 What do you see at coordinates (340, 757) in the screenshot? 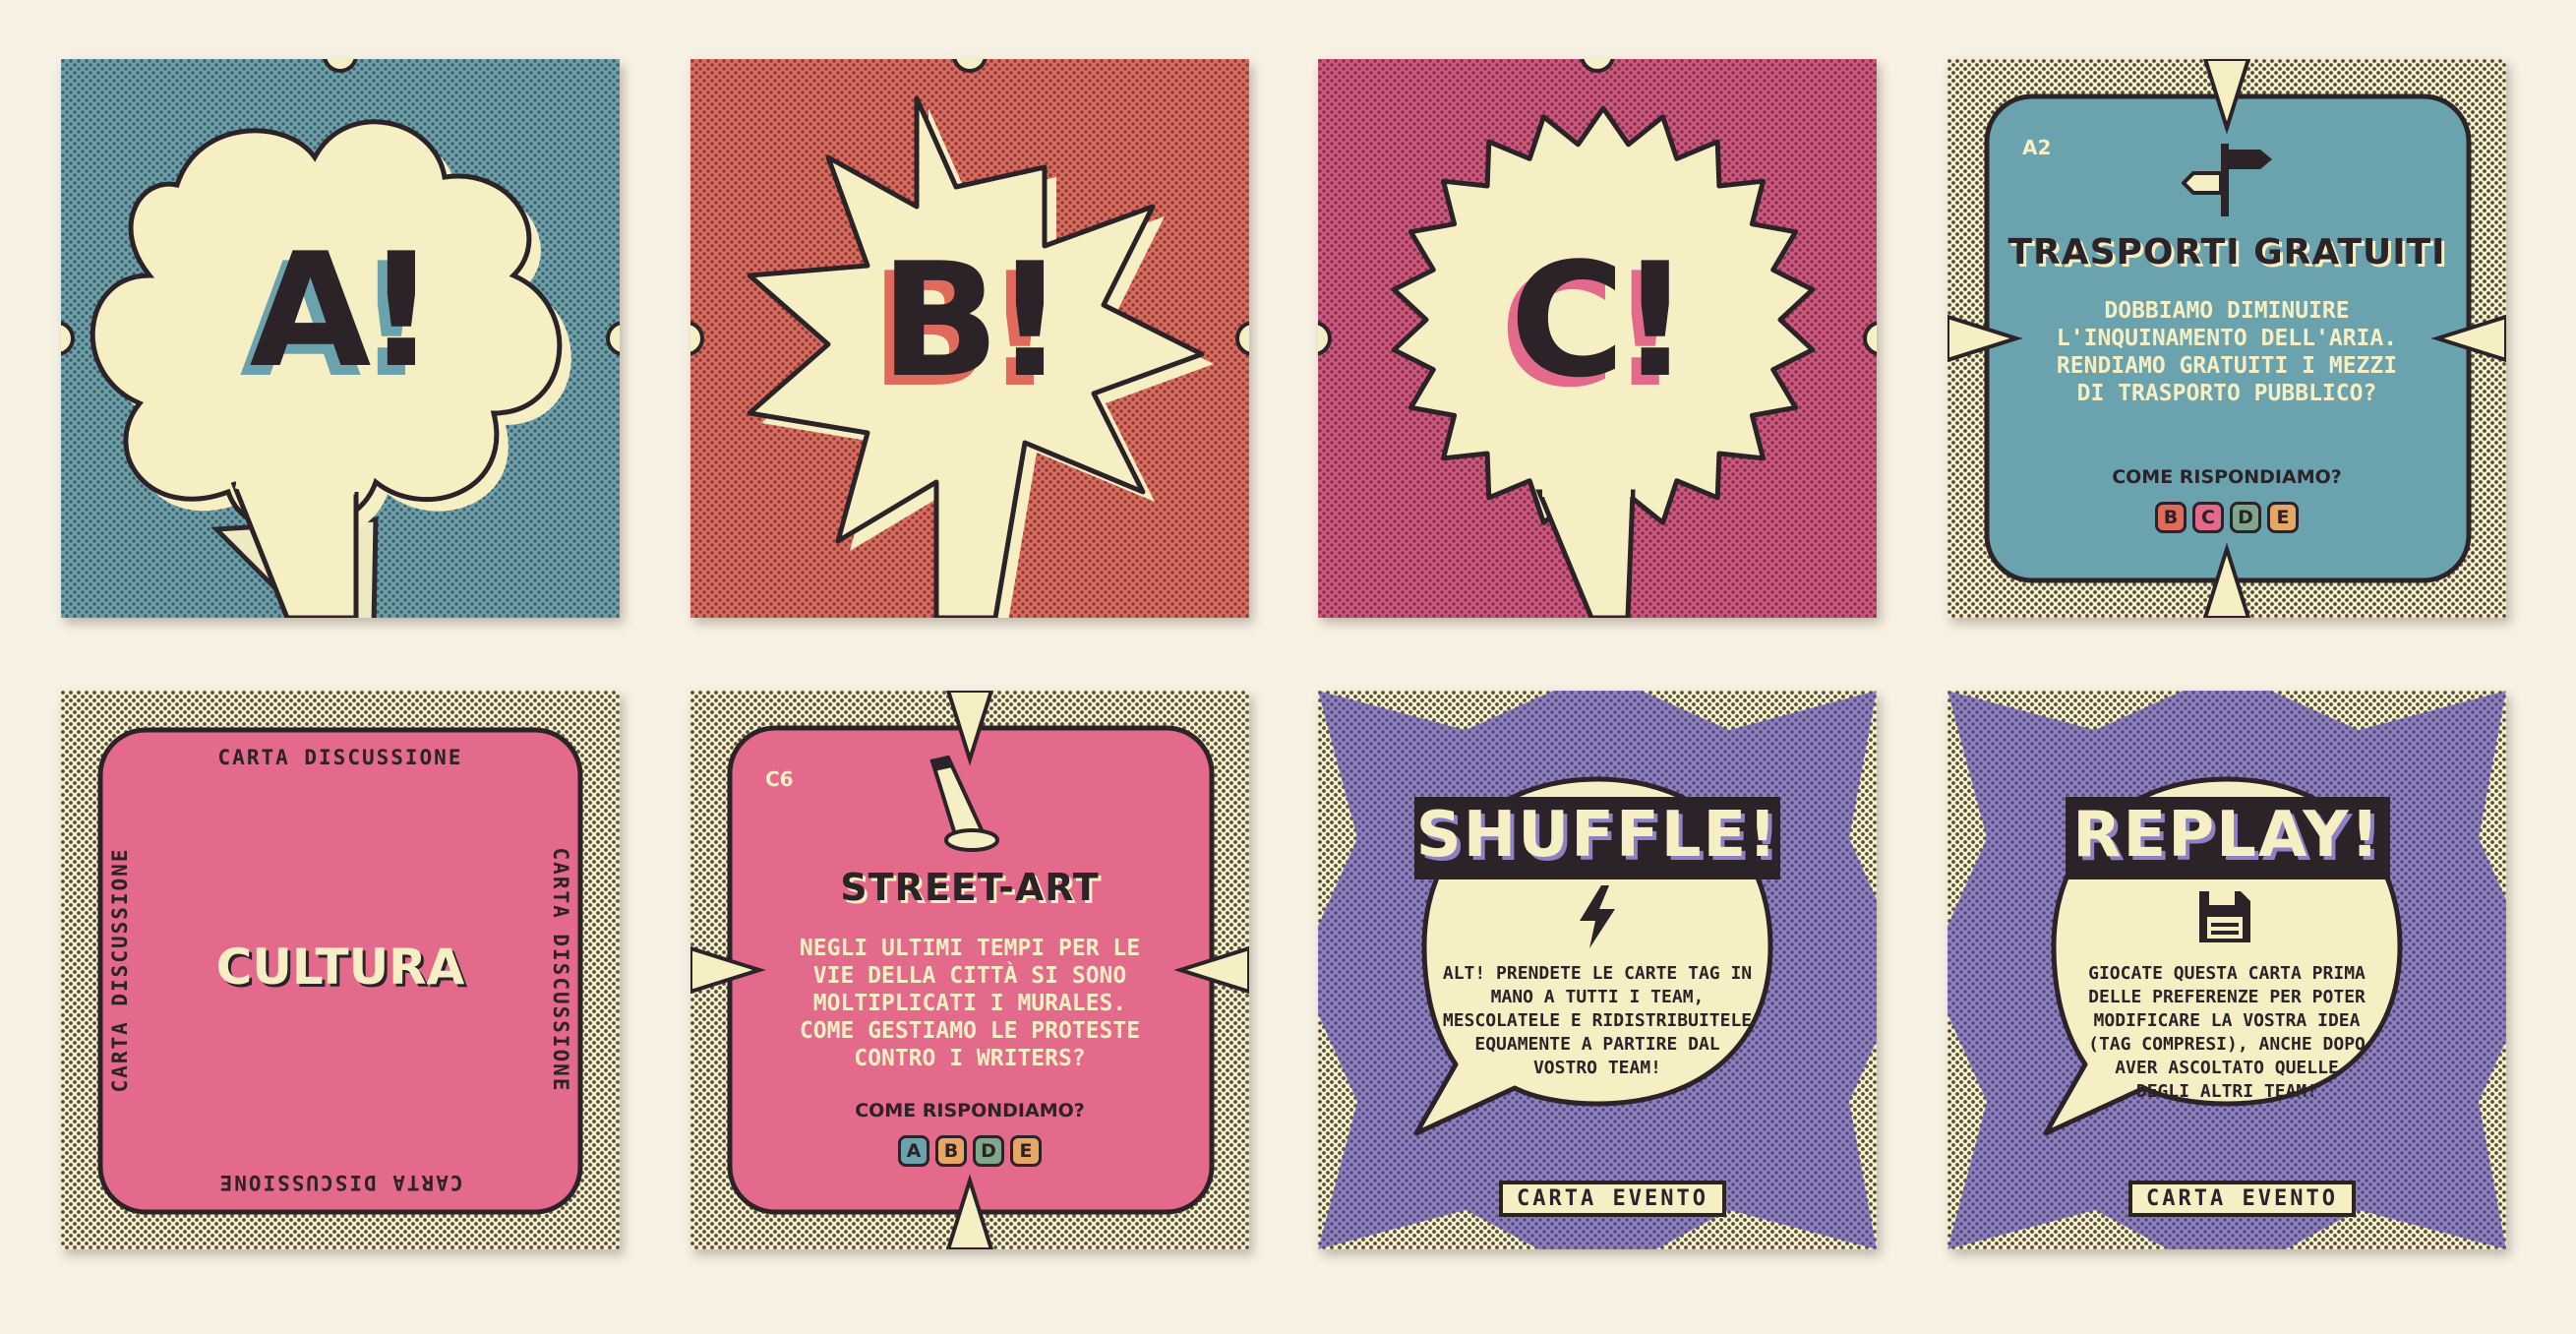
I see `side-label-top: CARTA DISCUSSIONE` at bounding box center [340, 757].